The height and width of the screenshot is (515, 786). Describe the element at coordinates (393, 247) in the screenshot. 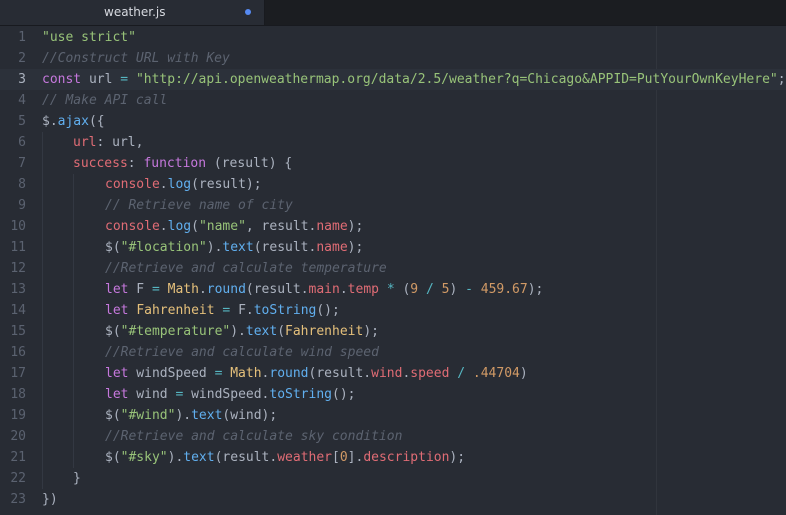

I see `code-line: 11 $("#location").text(result.name);` at that location.